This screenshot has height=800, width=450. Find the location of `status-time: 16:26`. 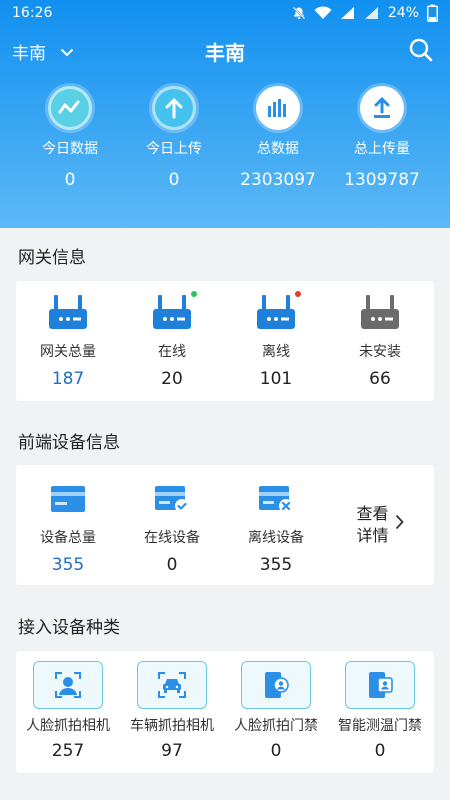

status-time: 16:26 is located at coordinates (32, 13).